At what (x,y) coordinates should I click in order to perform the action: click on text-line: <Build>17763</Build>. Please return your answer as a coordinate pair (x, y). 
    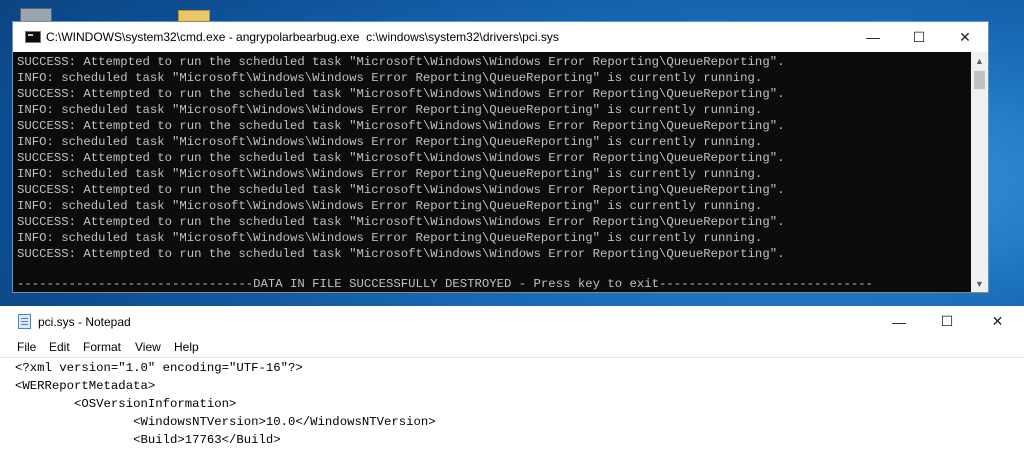
    Looking at the image, I should click on (148, 440).